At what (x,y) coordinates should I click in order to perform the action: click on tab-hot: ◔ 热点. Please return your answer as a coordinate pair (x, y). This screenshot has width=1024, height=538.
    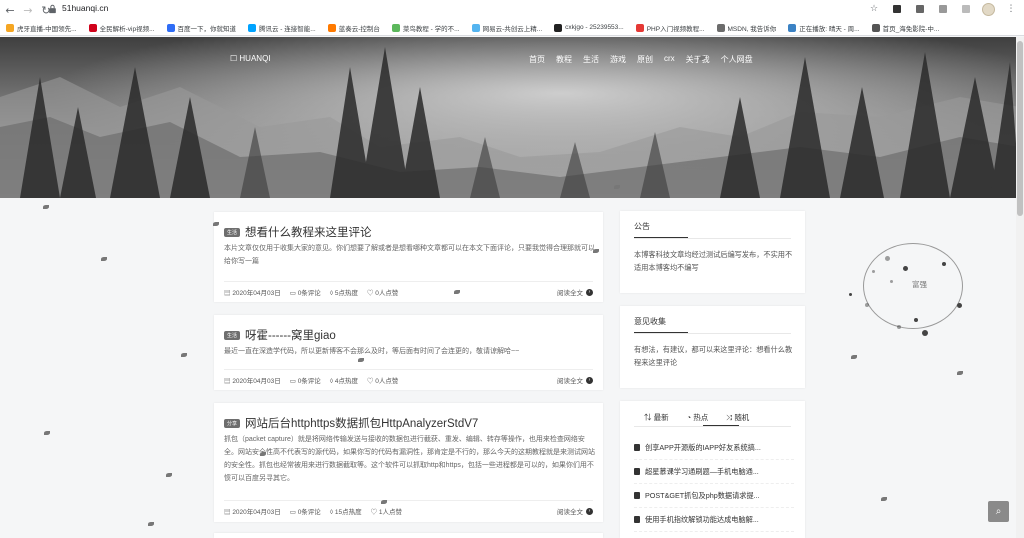
    Looking at the image, I should click on (698, 417).